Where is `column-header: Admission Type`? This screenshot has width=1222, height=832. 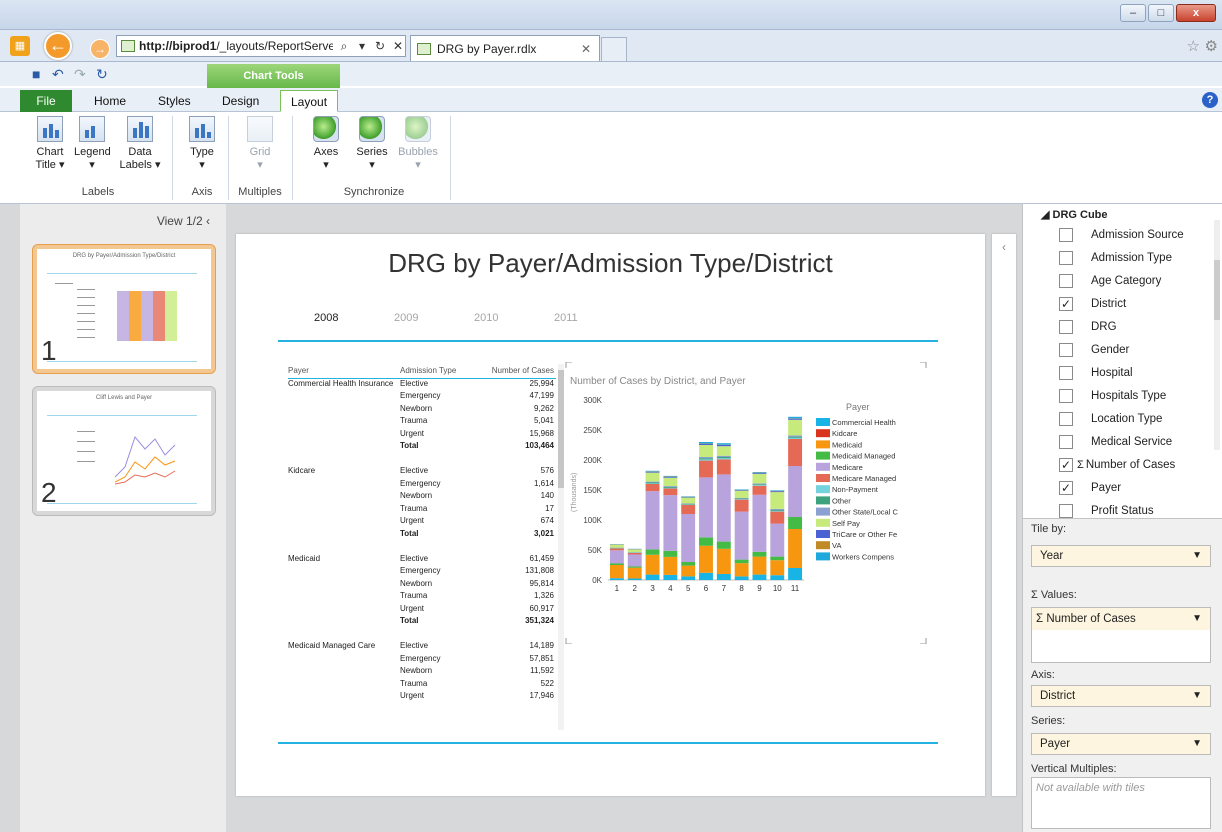 column-header: Admission Type is located at coordinates (428, 370).